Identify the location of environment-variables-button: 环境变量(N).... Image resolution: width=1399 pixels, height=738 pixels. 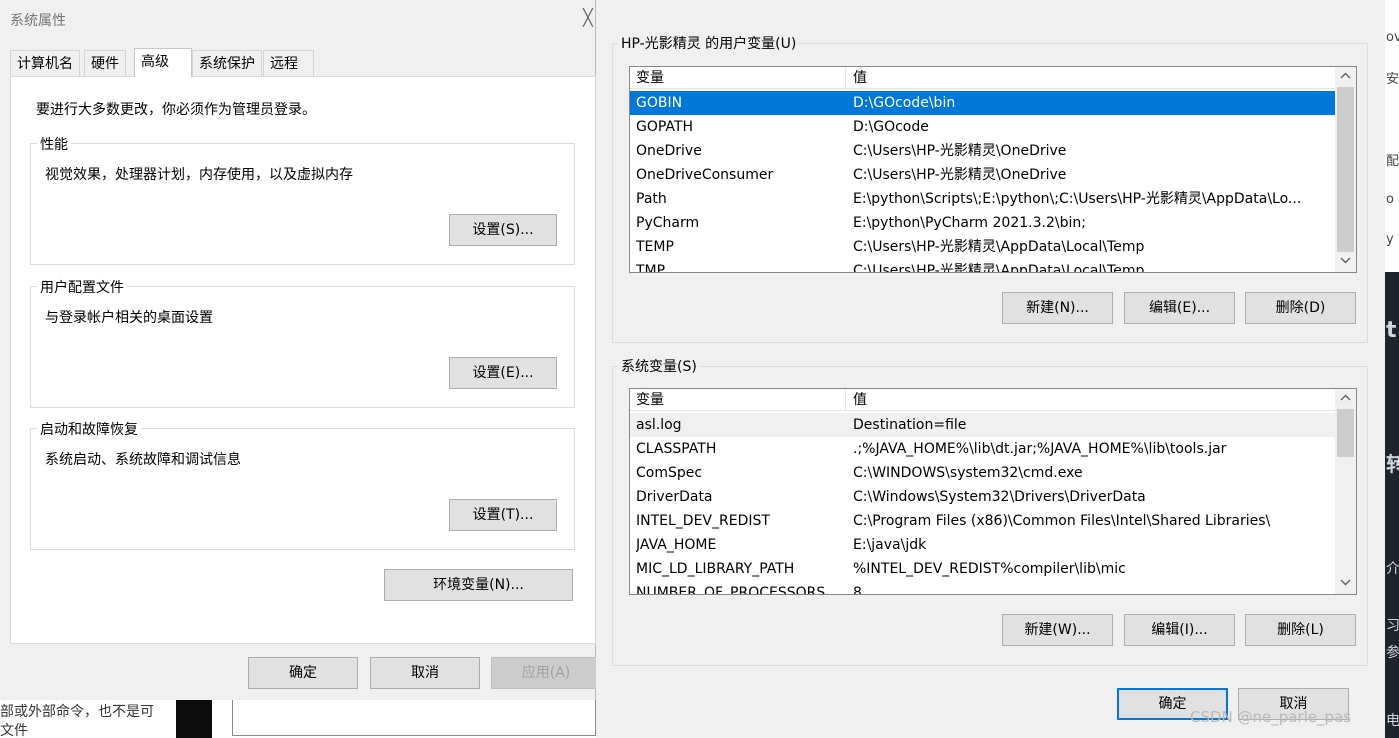
(478, 585).